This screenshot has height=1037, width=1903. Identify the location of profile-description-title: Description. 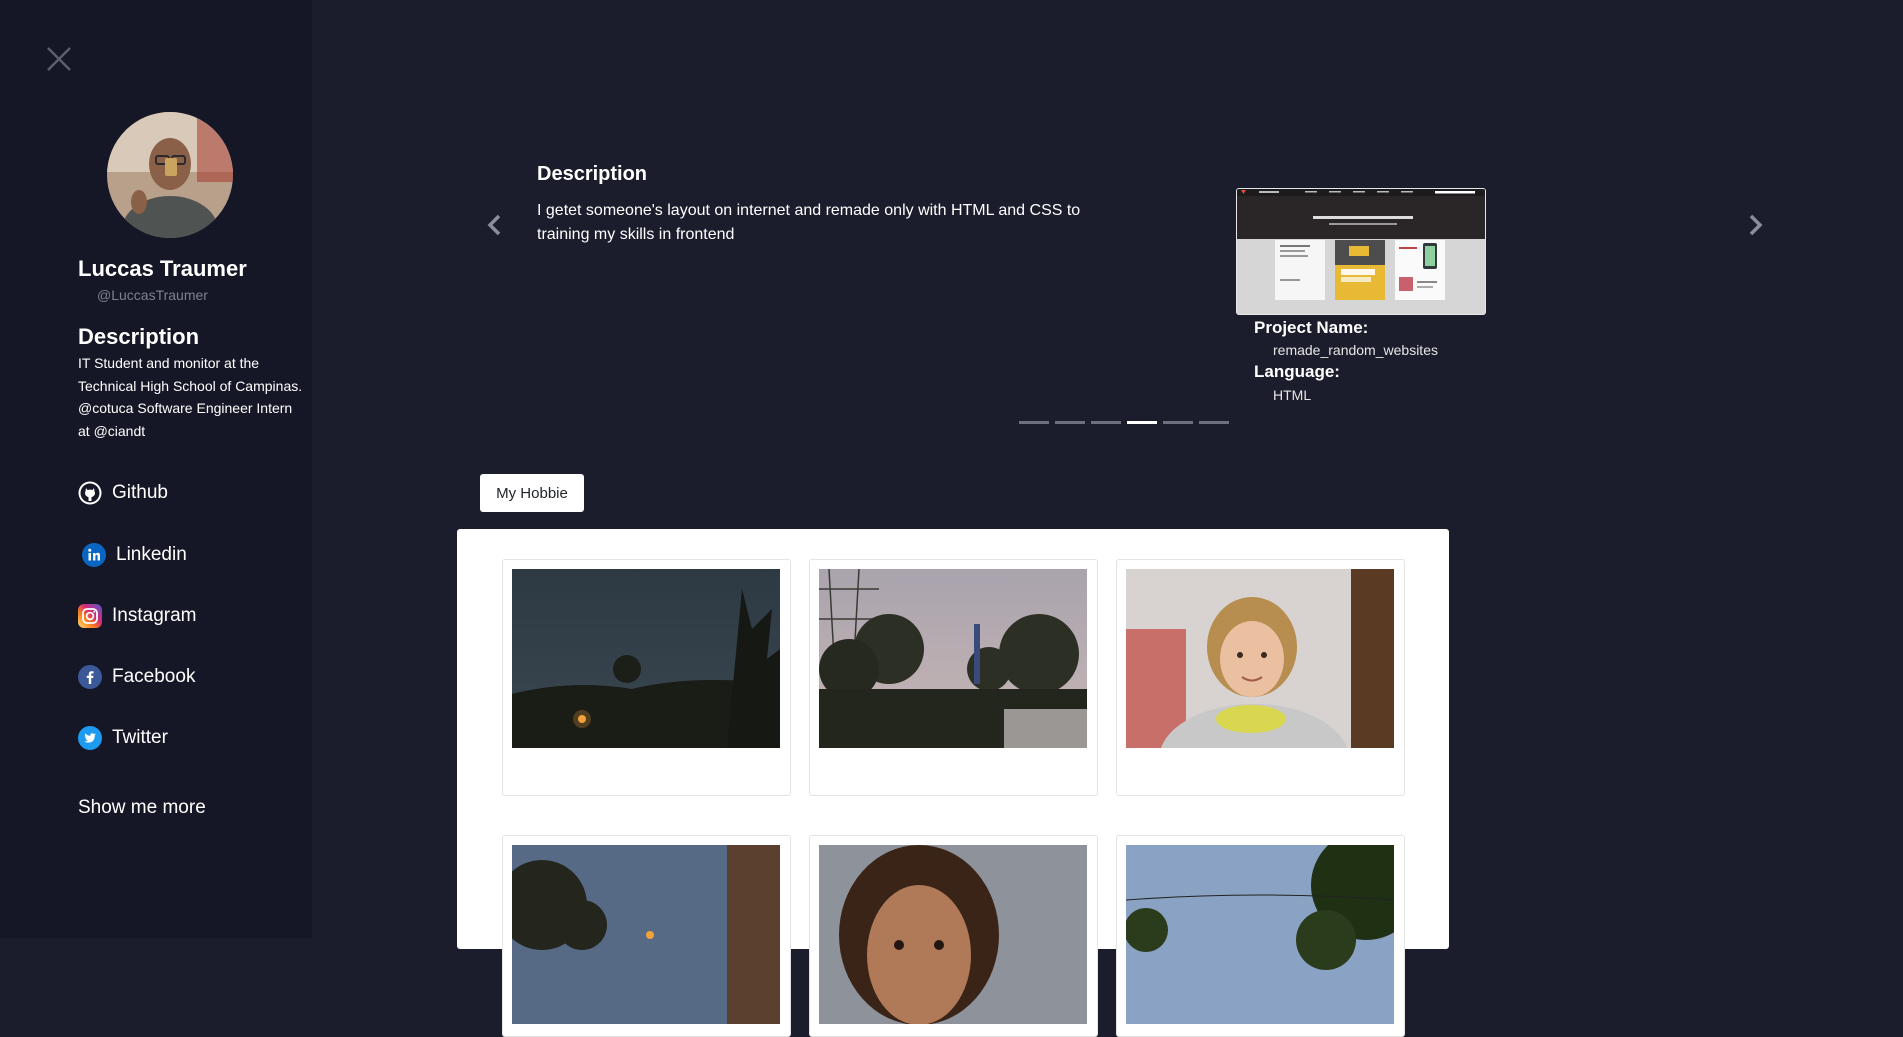
(139, 336).